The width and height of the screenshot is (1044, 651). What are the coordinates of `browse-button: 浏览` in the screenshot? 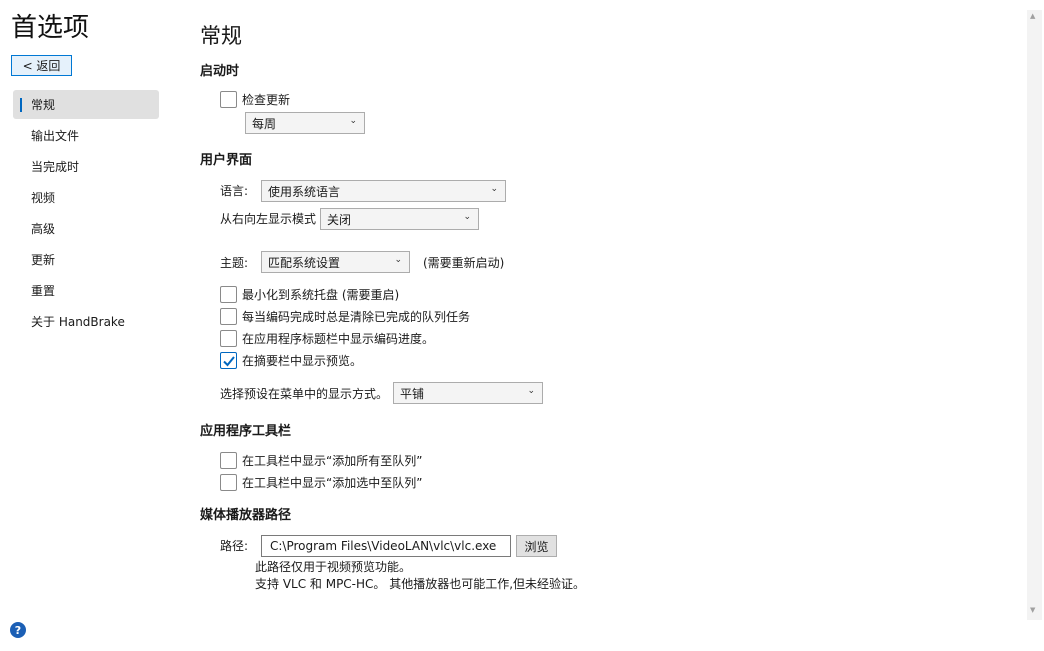 It's located at (536, 546).